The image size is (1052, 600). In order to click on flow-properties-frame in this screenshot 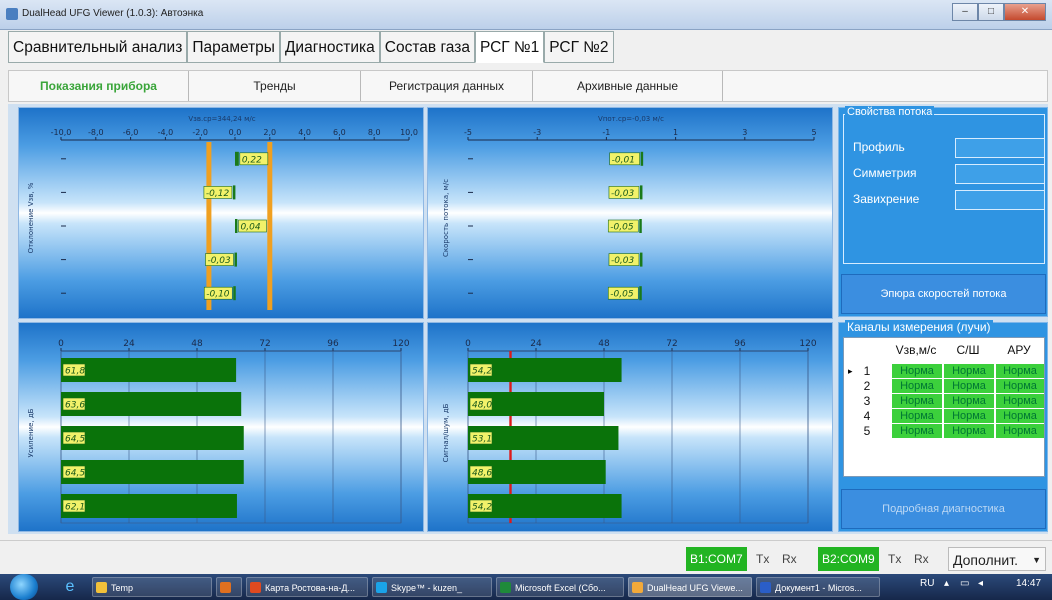, I will do `click(944, 189)`.